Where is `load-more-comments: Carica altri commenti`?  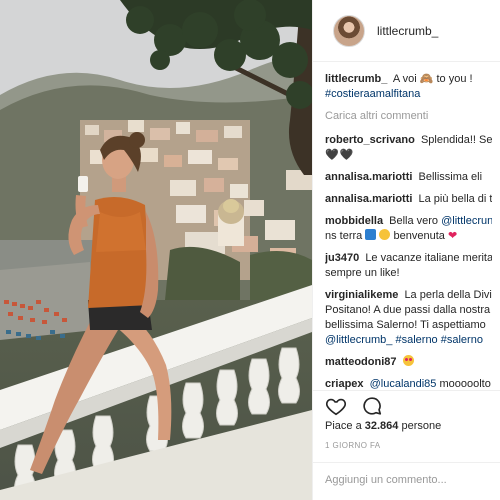 load-more-comments: Carica altri commenti is located at coordinates (408, 116).